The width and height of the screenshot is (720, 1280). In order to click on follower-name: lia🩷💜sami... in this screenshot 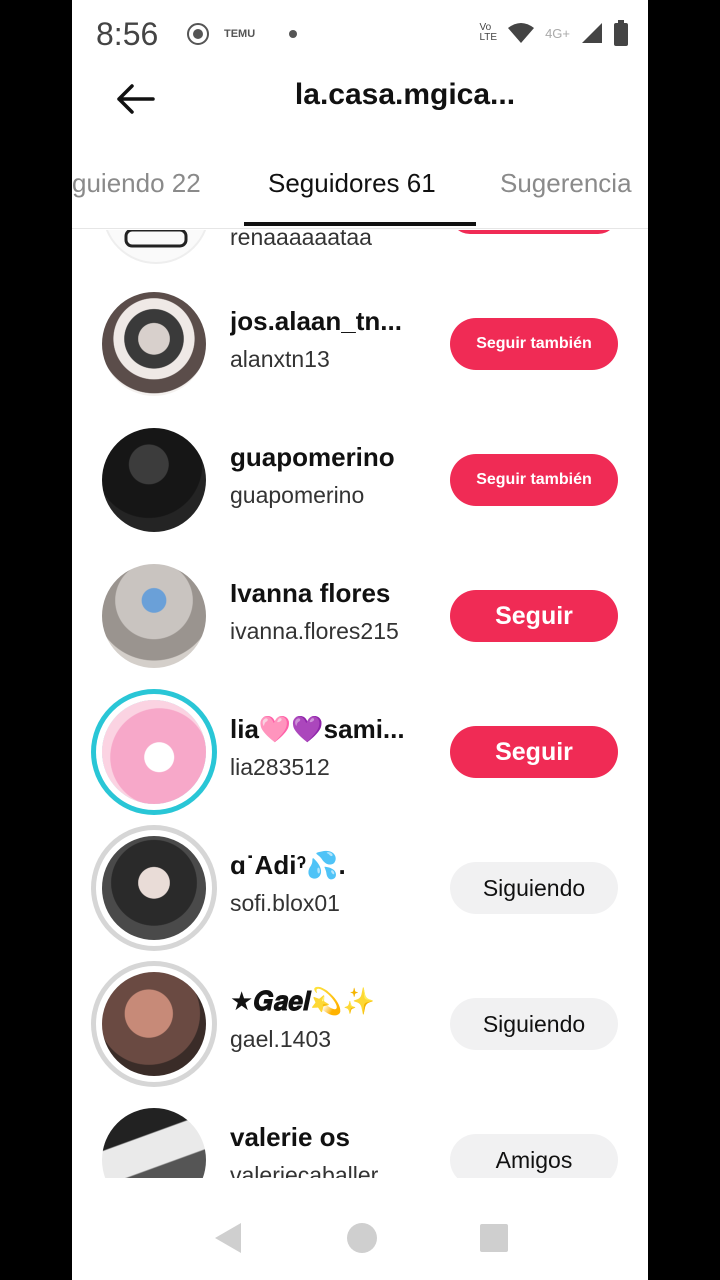, I will do `click(317, 729)`.